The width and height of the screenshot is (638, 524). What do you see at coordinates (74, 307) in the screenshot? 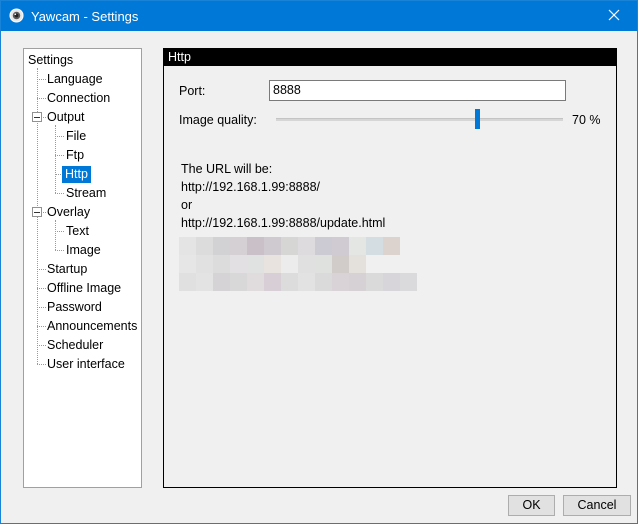
I see `tree-item-password: Password` at bounding box center [74, 307].